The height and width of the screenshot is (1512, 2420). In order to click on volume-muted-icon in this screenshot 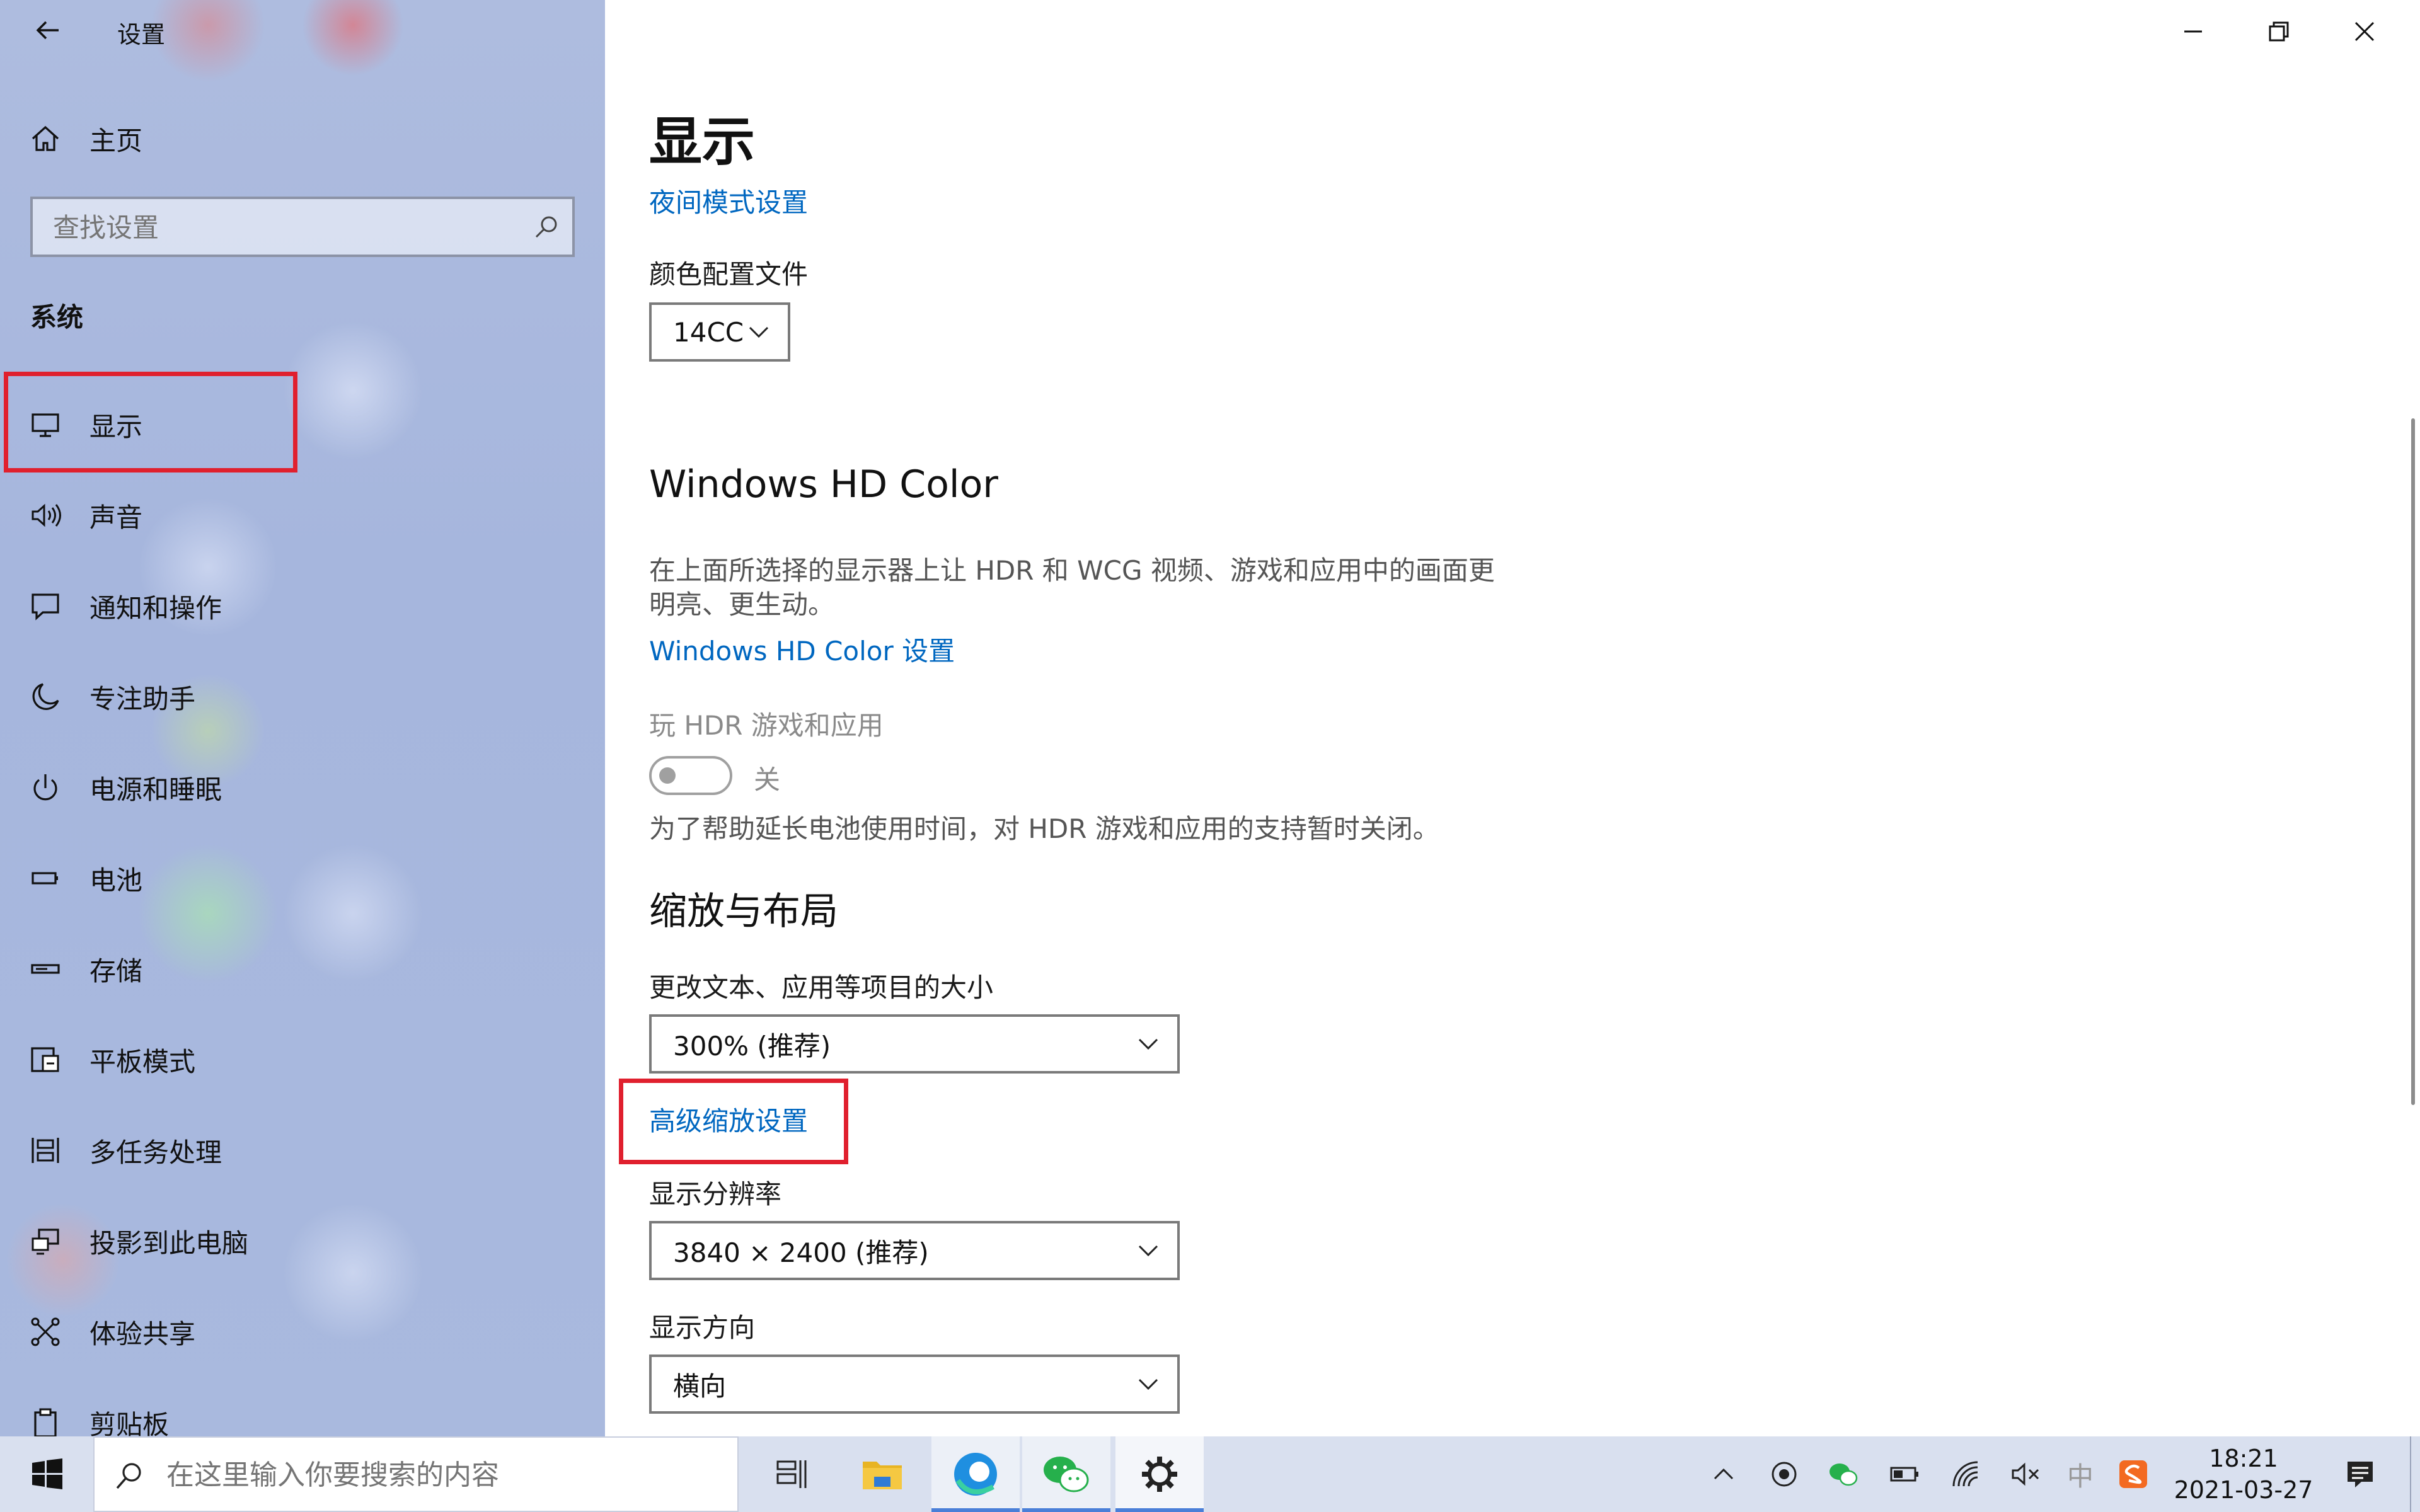, I will do `click(2026, 1474)`.